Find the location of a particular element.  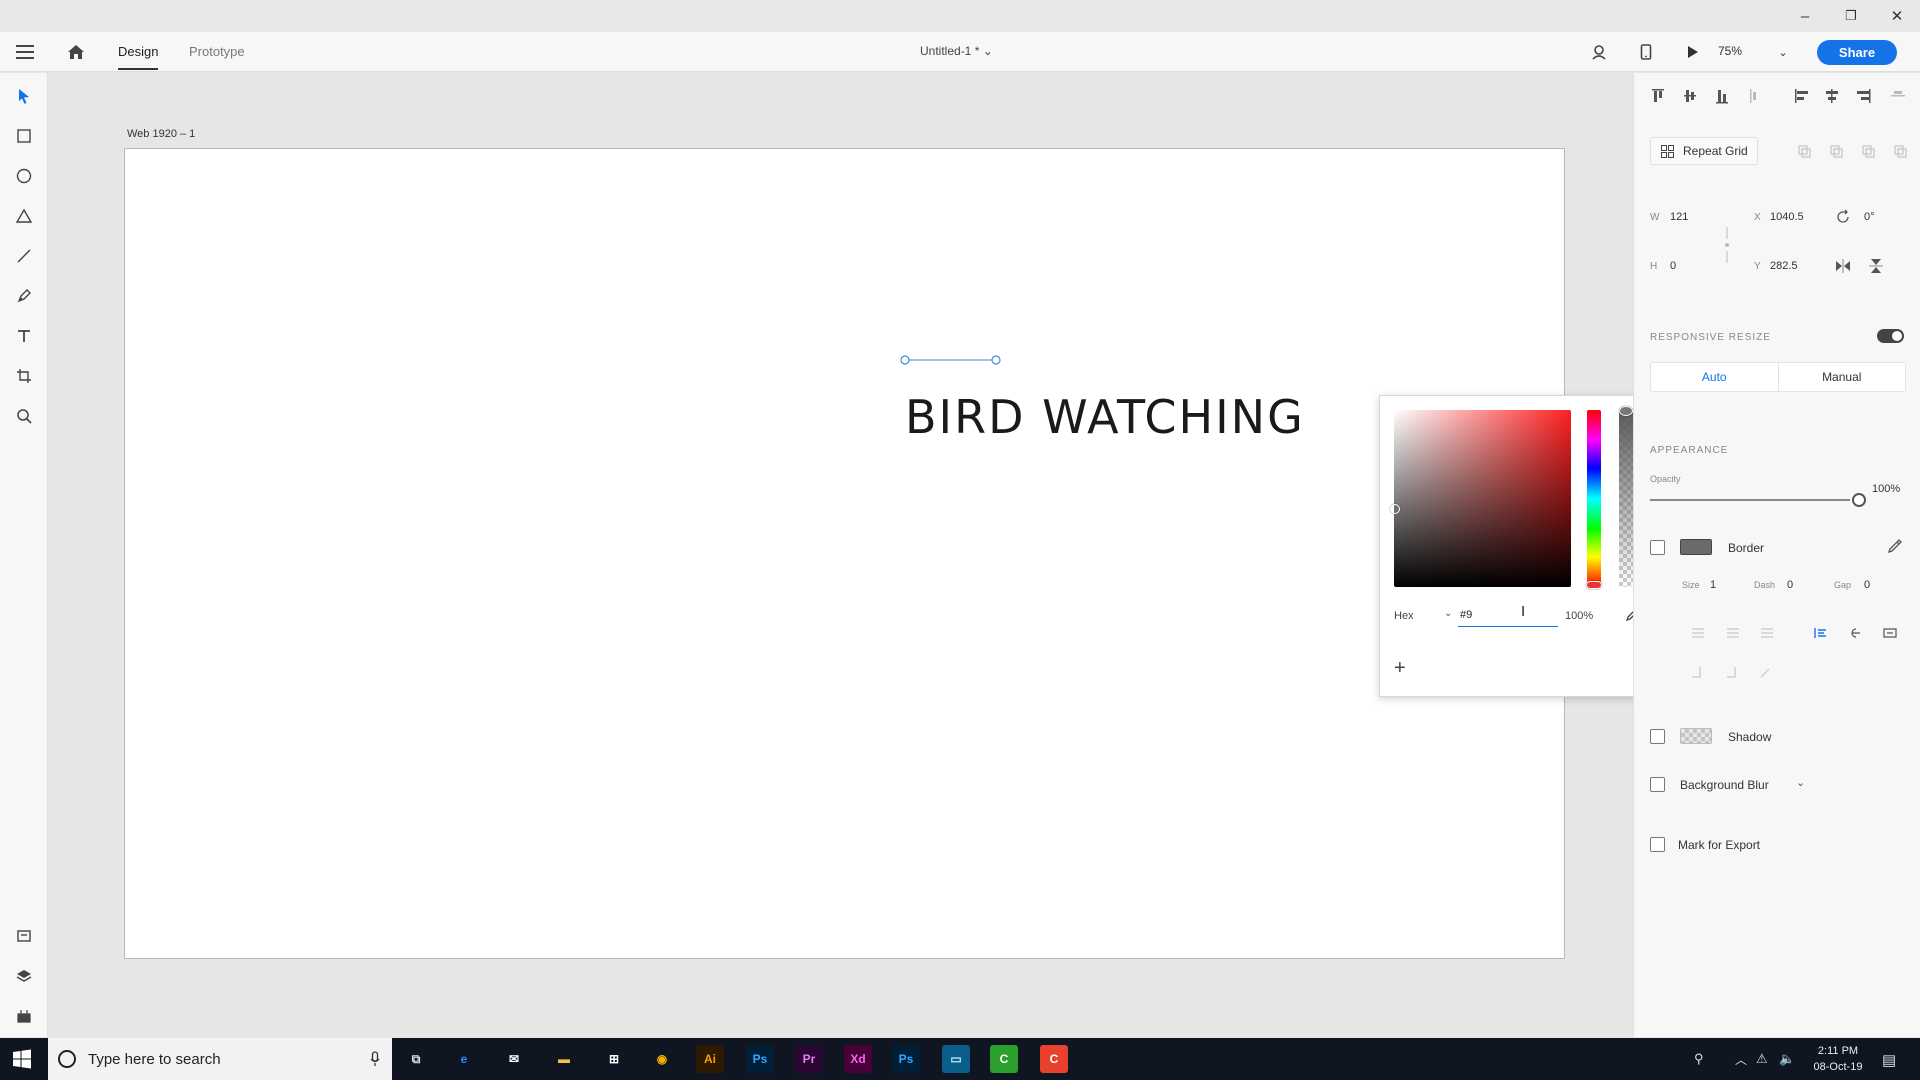

notifications-icon: ▤ is located at coordinates (1889, 1060).